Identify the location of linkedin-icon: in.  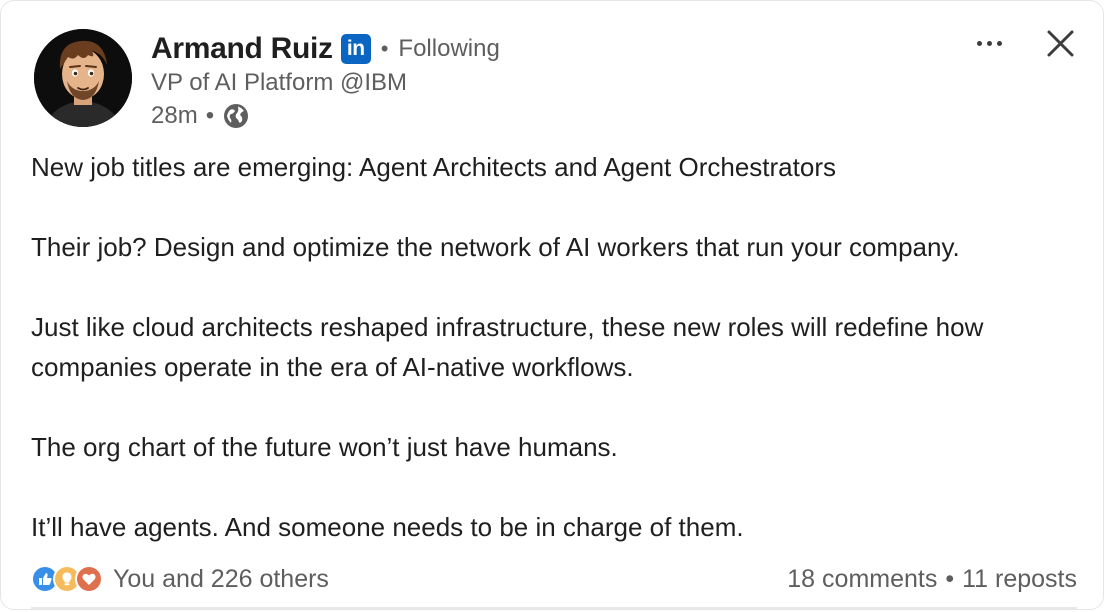
(355, 49).